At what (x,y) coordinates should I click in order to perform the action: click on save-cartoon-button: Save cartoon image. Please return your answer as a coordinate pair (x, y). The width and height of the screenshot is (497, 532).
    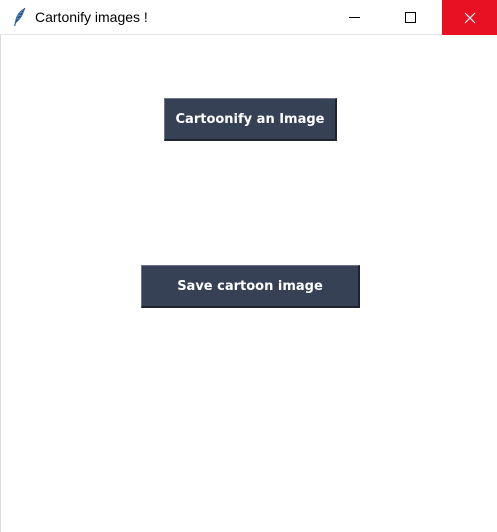
    Looking at the image, I should click on (250, 286).